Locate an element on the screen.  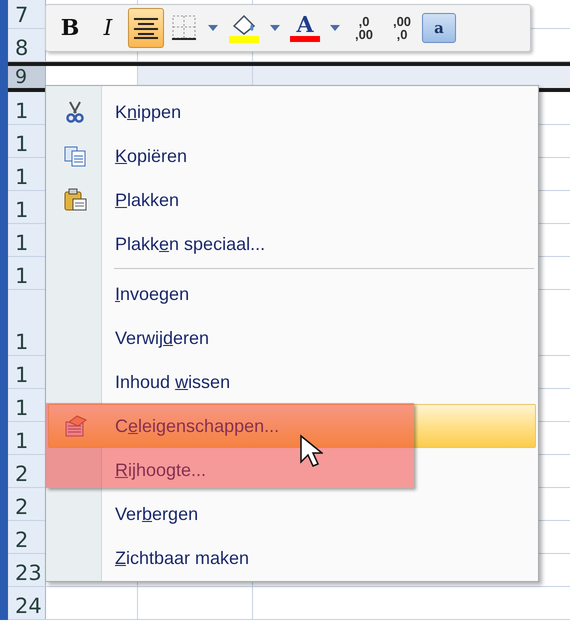
row-header: 9 is located at coordinates (27, 77).